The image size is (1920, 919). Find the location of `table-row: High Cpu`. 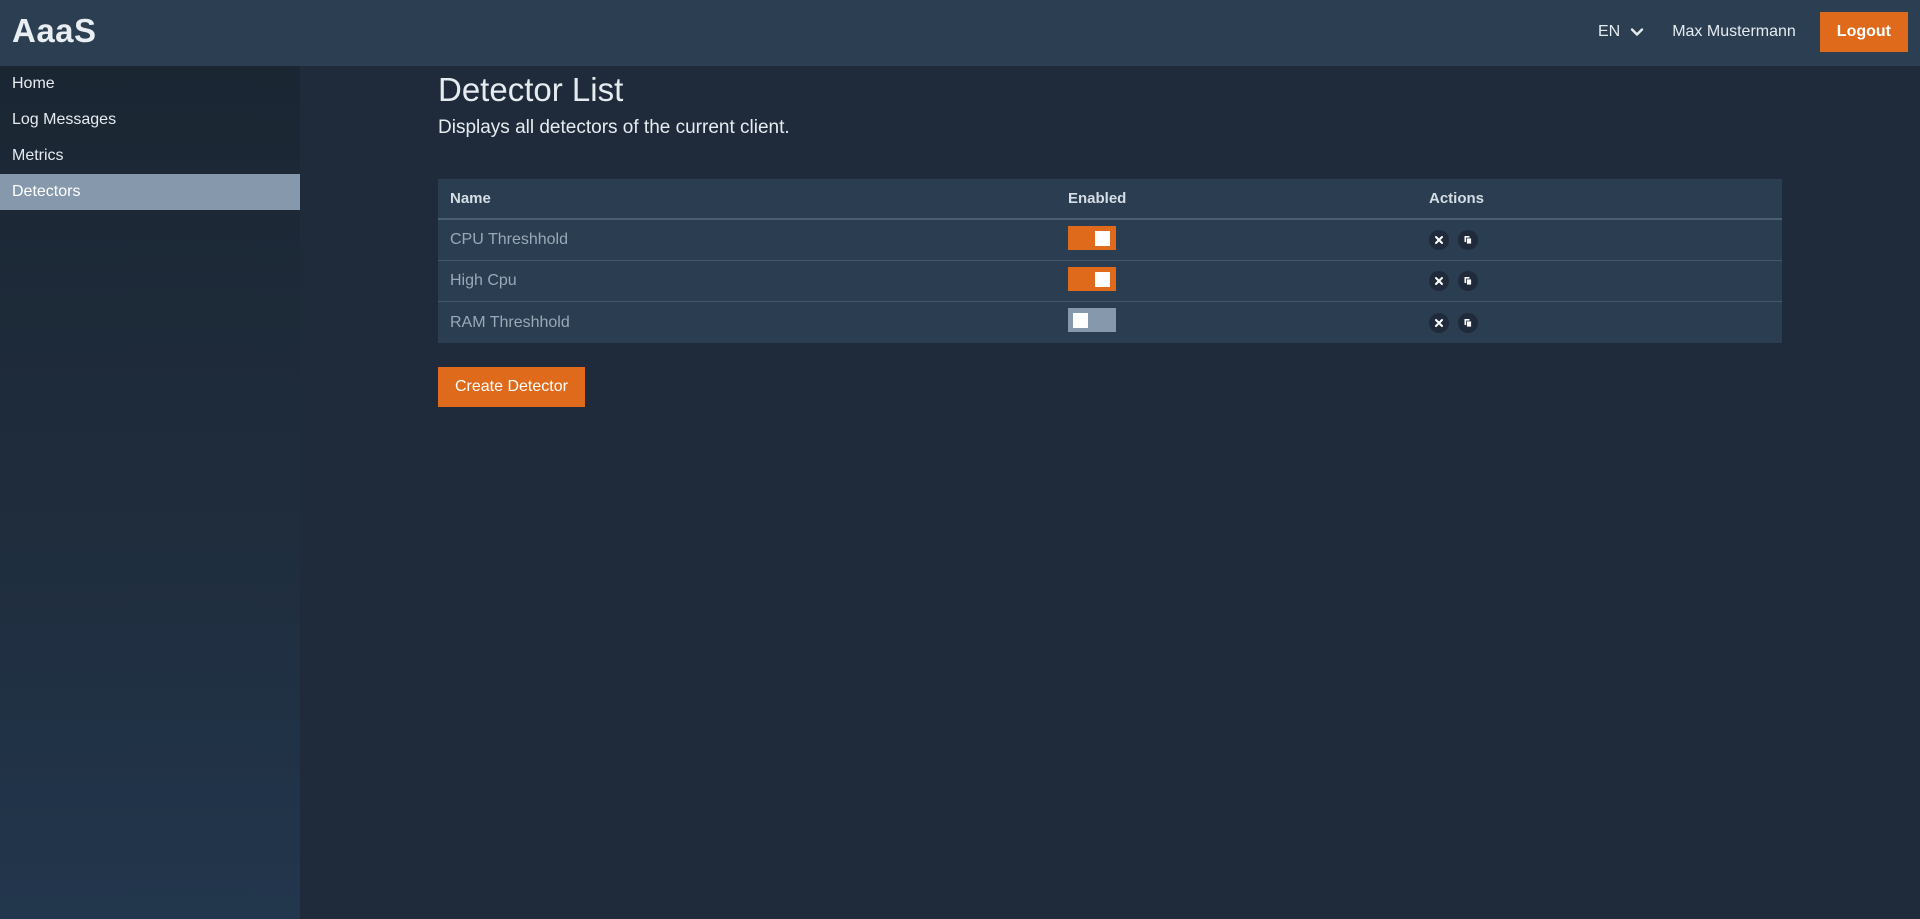

table-row: High Cpu is located at coordinates (1110, 281).